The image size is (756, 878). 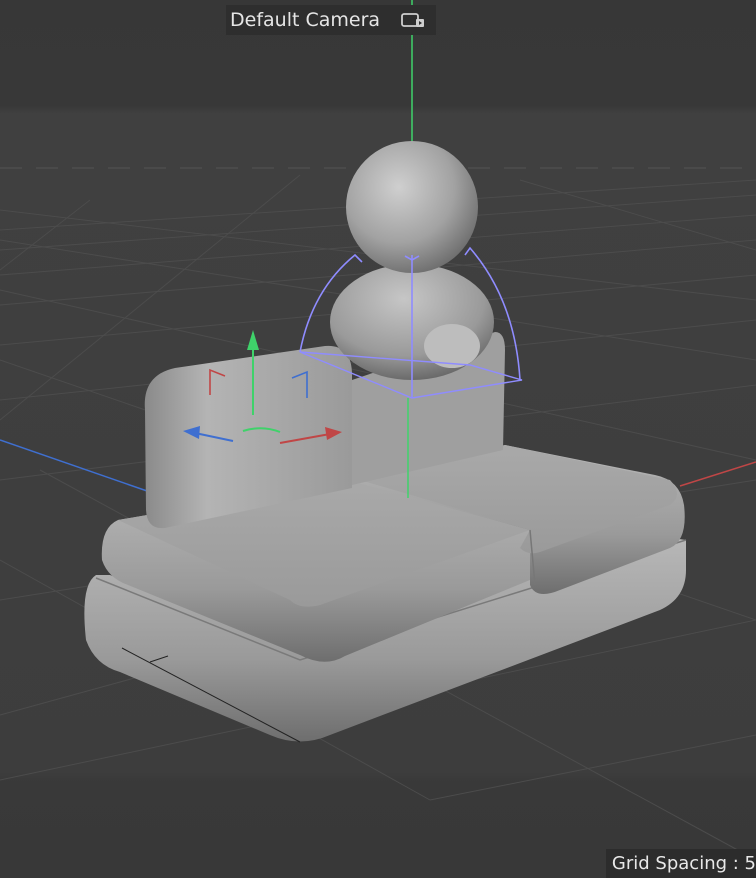 What do you see at coordinates (414, 21) in the screenshot?
I see `camera-icon` at bounding box center [414, 21].